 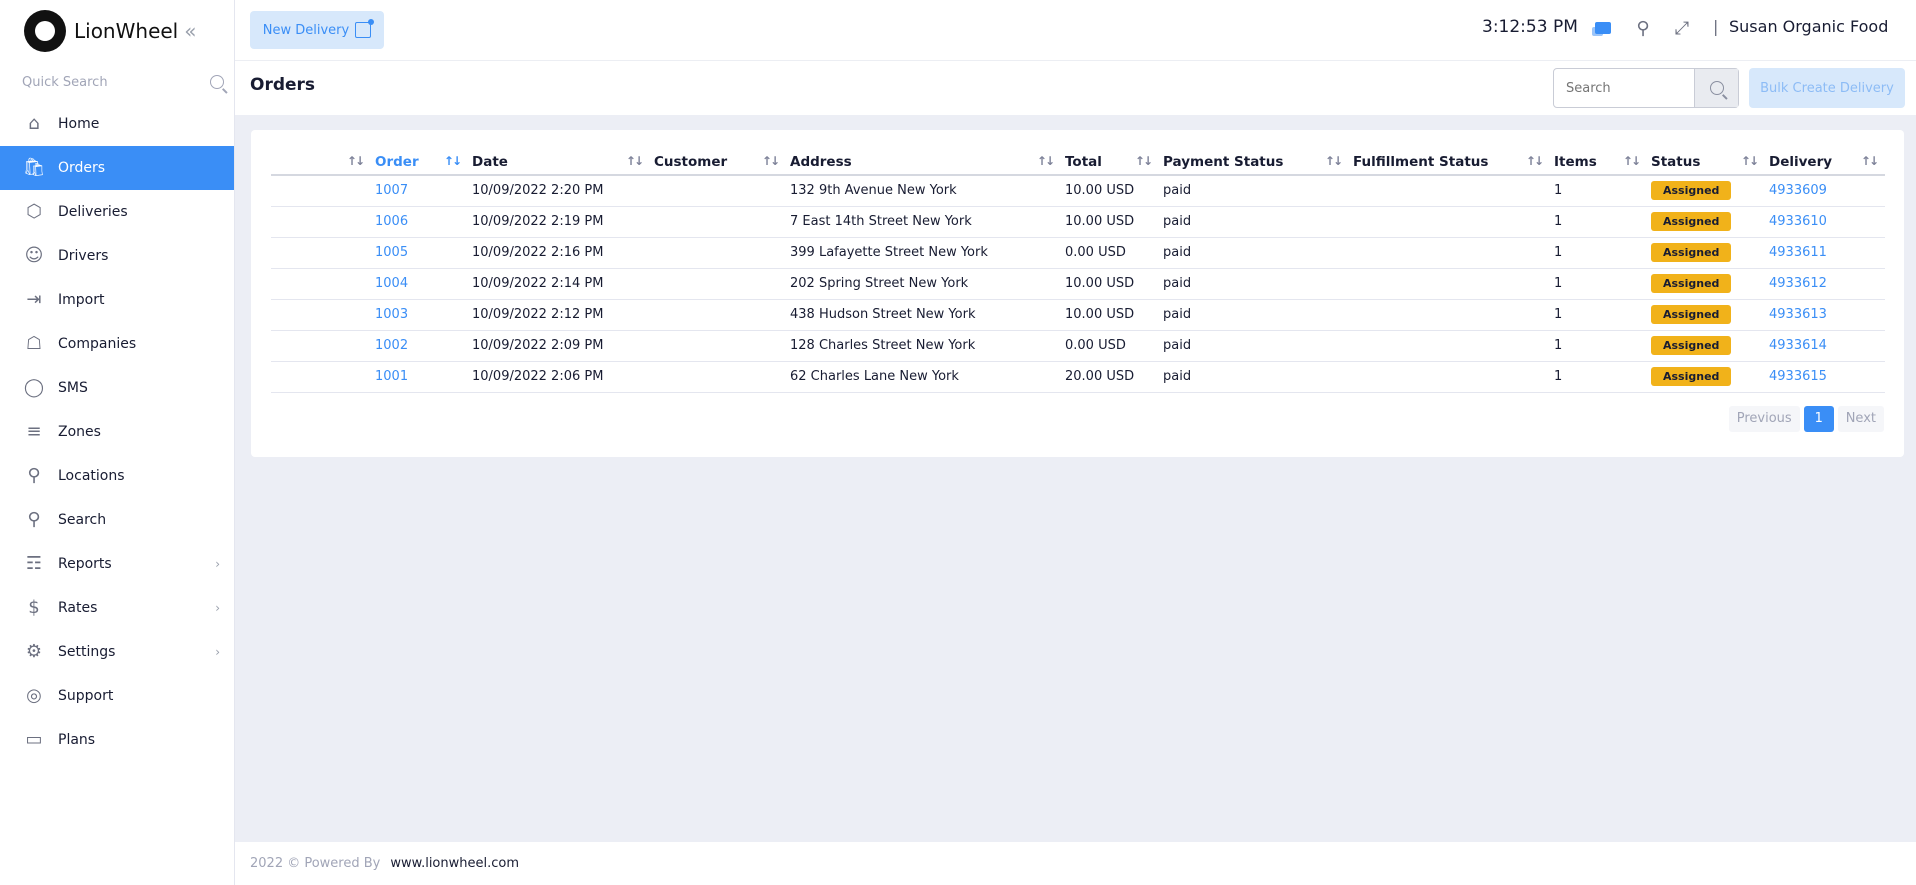 What do you see at coordinates (1449, 253) in the screenshot?
I see `cell-fulfillment` at bounding box center [1449, 253].